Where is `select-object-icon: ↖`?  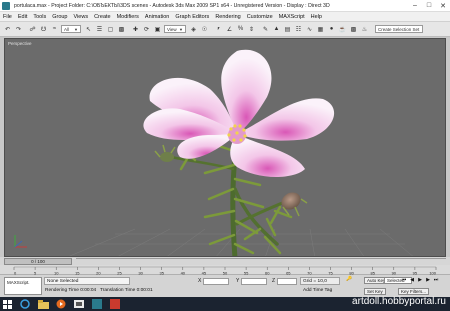 select-object-icon: ↖ is located at coordinates (88, 29).